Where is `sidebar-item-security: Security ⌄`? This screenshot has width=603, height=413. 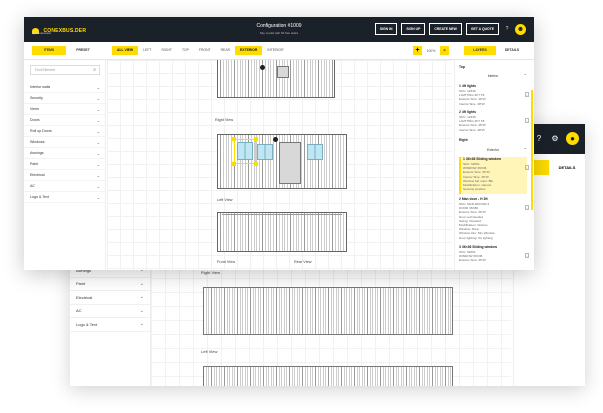
sidebar-item-security: Security ⌄ is located at coordinates (65, 98).